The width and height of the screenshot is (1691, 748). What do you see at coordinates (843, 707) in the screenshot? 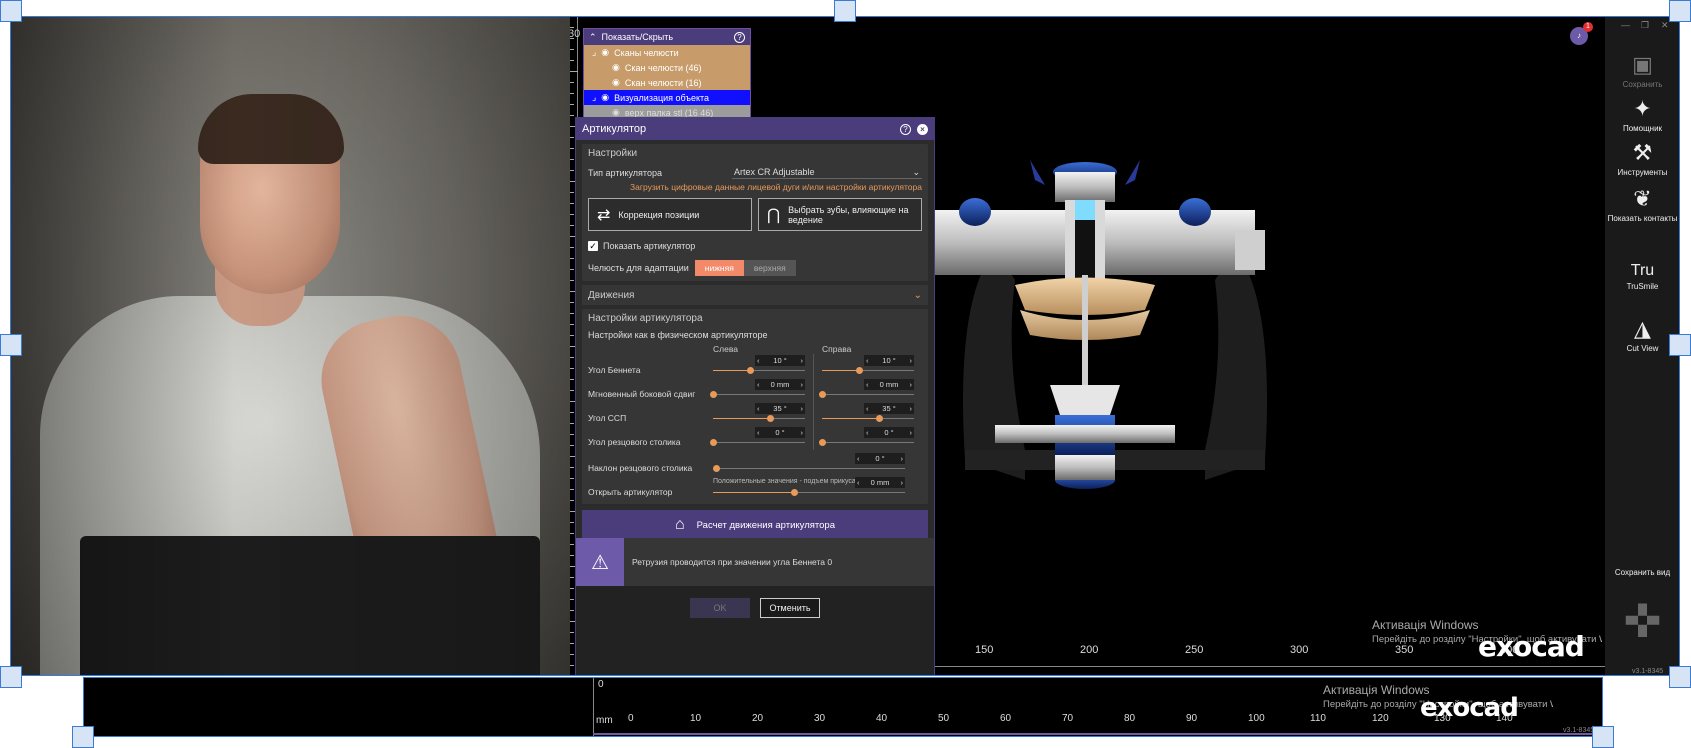
I see `selection-box-bottom` at bounding box center [843, 707].